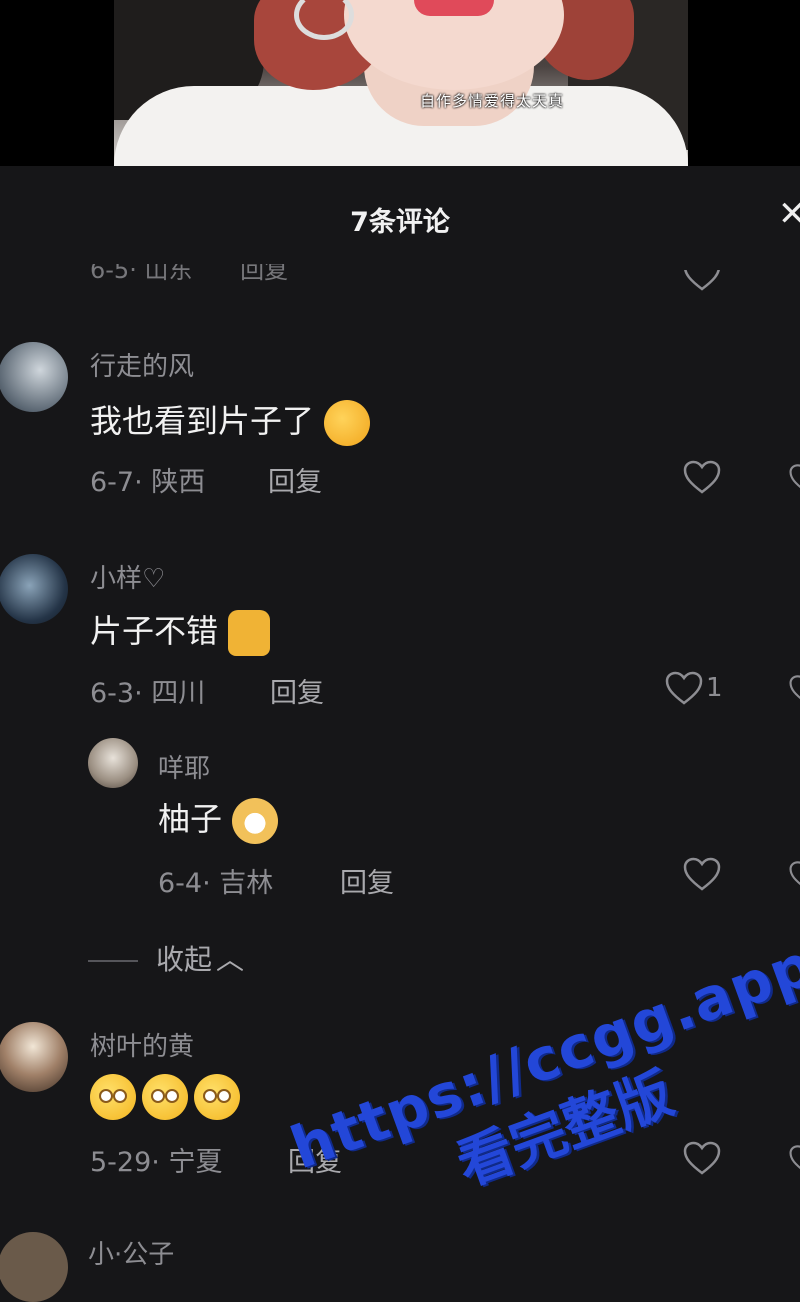 Image resolution: width=800 pixels, height=1302 pixels. What do you see at coordinates (789, 214) in the screenshot?
I see `close-icon: ✕` at bounding box center [789, 214].